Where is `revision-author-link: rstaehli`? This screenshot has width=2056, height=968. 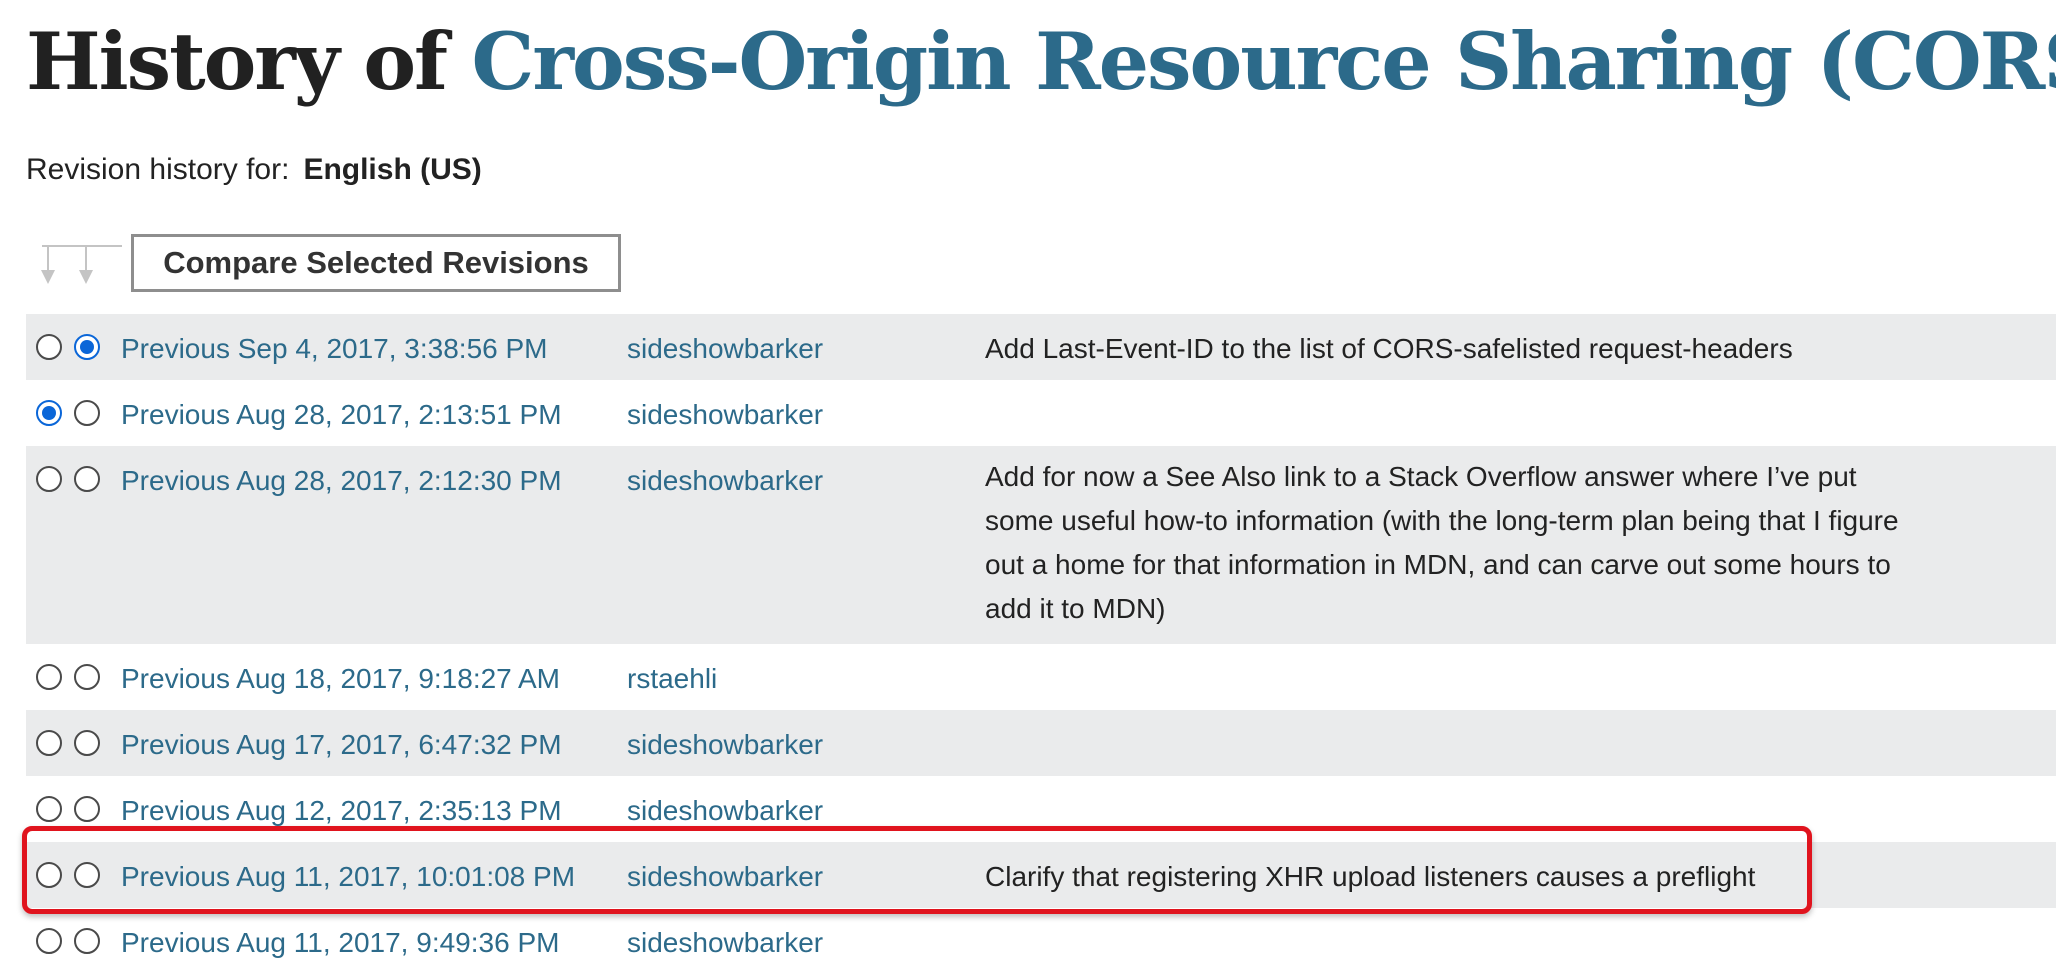
revision-author-link: rstaehli is located at coordinates (672, 679).